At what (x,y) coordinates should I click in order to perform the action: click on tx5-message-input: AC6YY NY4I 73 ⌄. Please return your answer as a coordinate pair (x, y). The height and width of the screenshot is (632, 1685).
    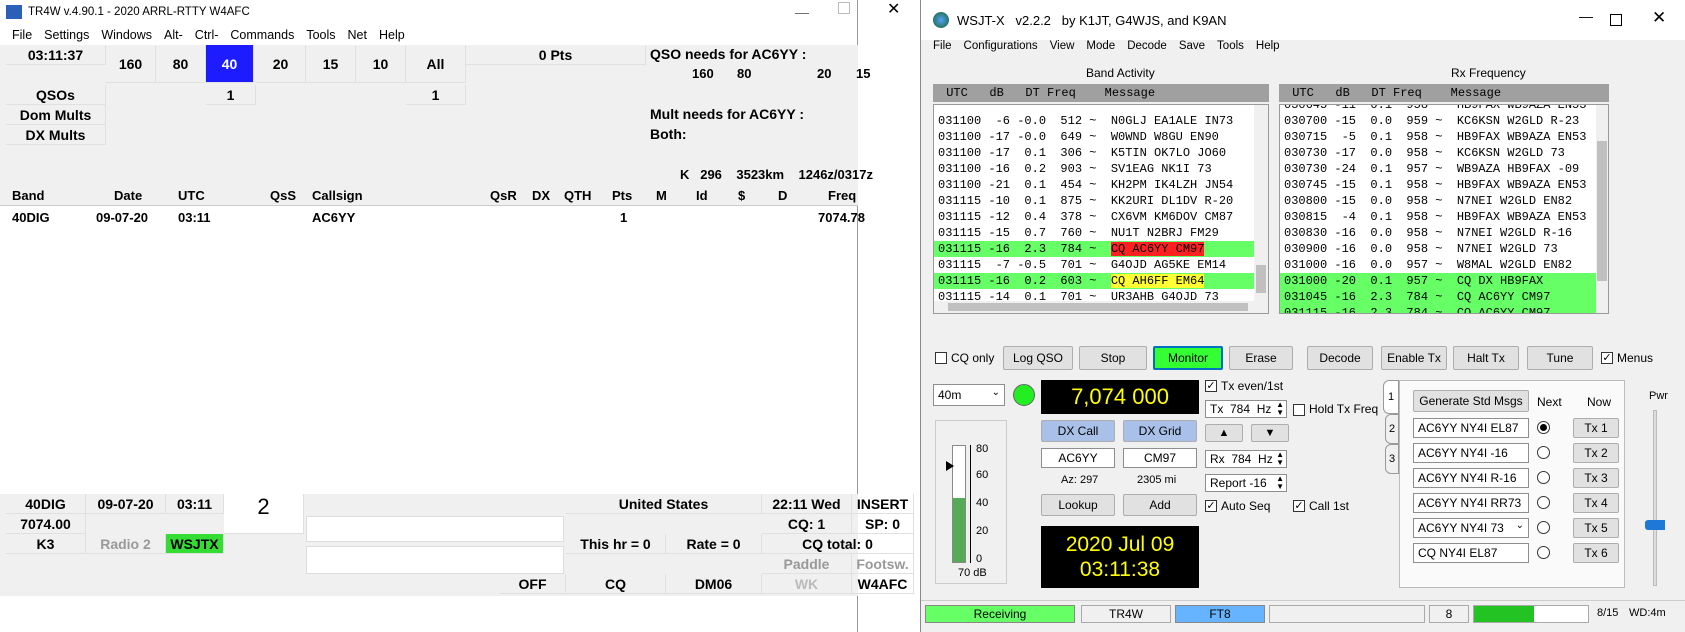
    Looking at the image, I should click on (1471, 528).